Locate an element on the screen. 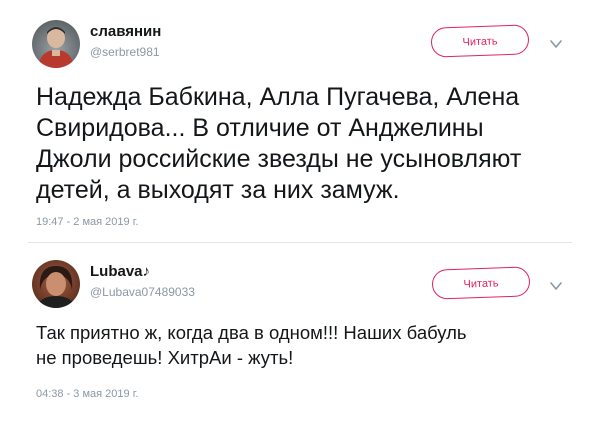 The image size is (600, 436). user-name: славянин is located at coordinates (125, 31).